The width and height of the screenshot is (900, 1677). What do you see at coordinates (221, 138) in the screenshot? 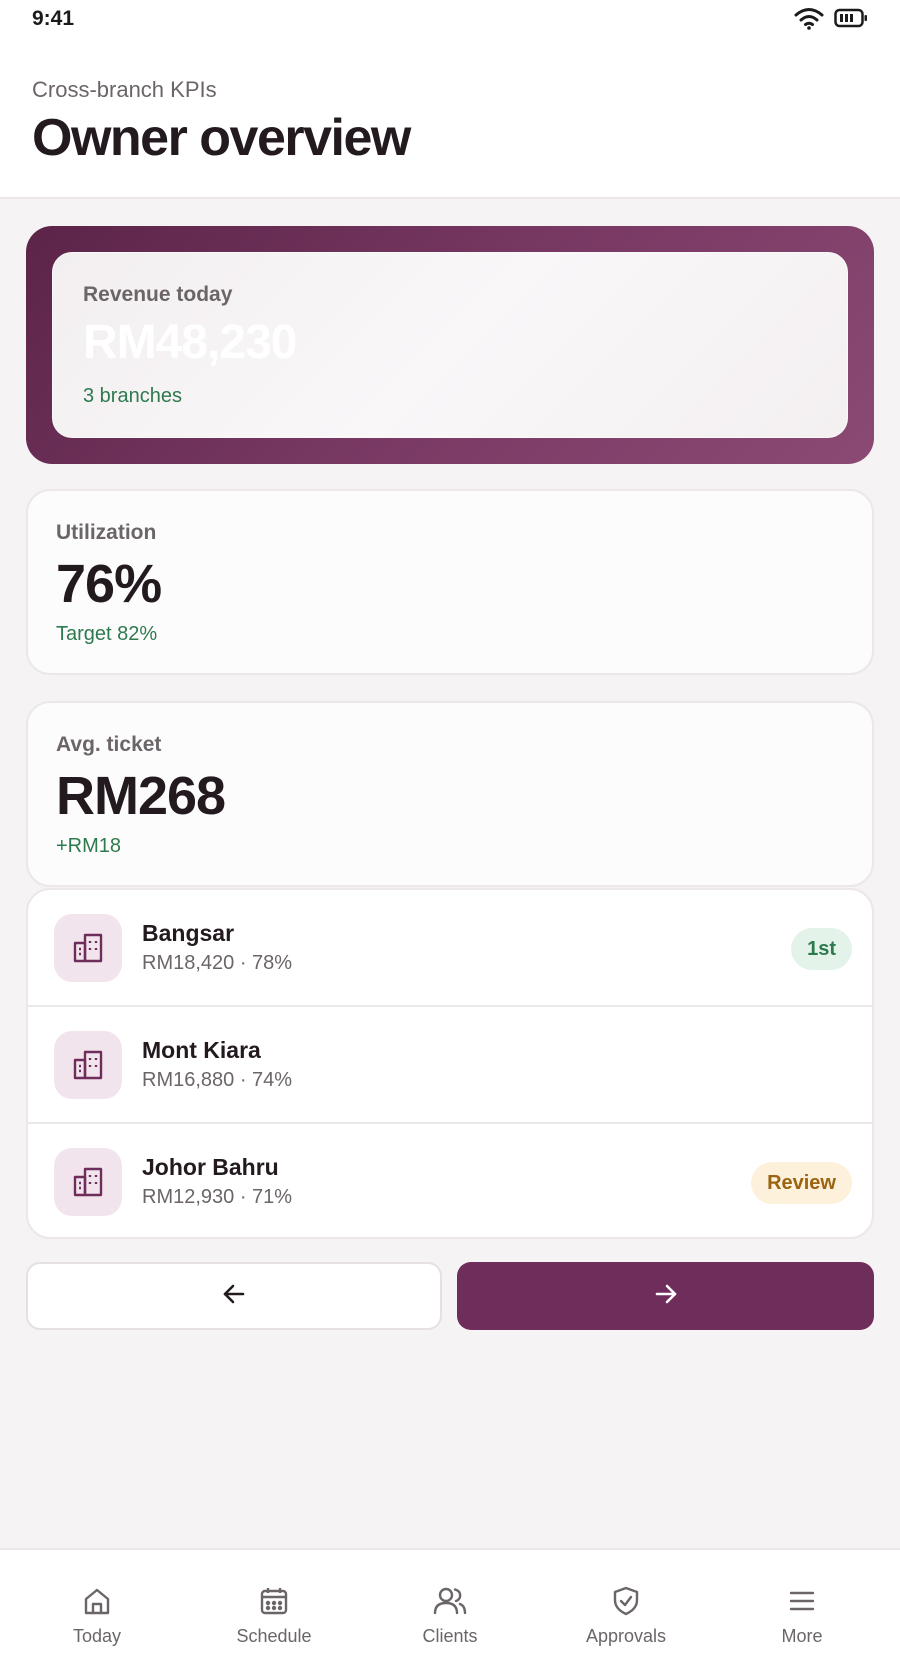
I see `page-title: Owner overview` at bounding box center [221, 138].